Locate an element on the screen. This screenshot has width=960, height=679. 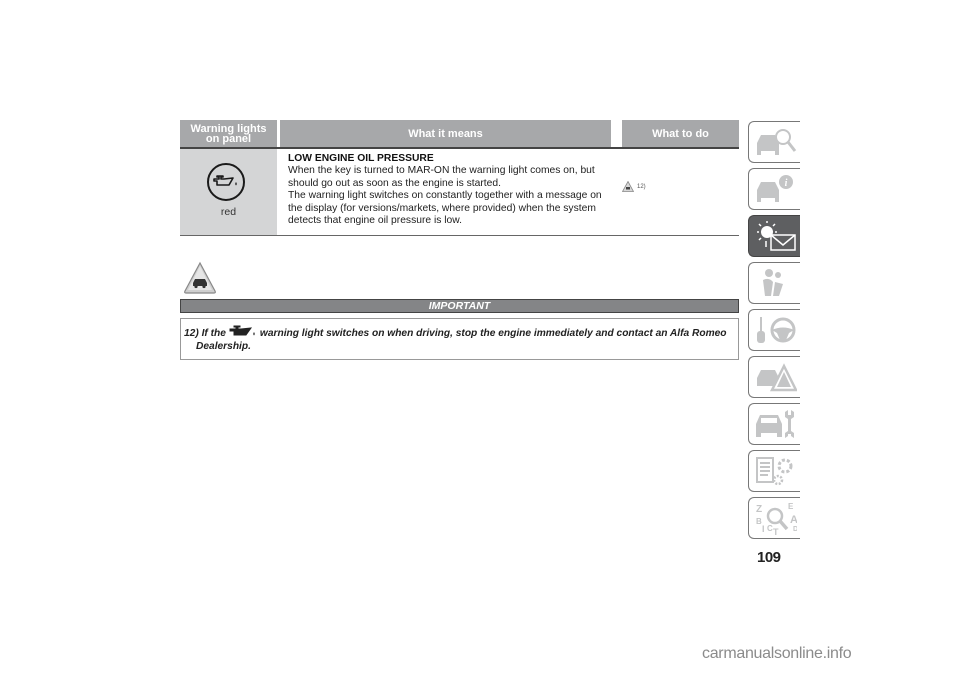
tab-in-an-emergency is located at coordinates (774, 377).